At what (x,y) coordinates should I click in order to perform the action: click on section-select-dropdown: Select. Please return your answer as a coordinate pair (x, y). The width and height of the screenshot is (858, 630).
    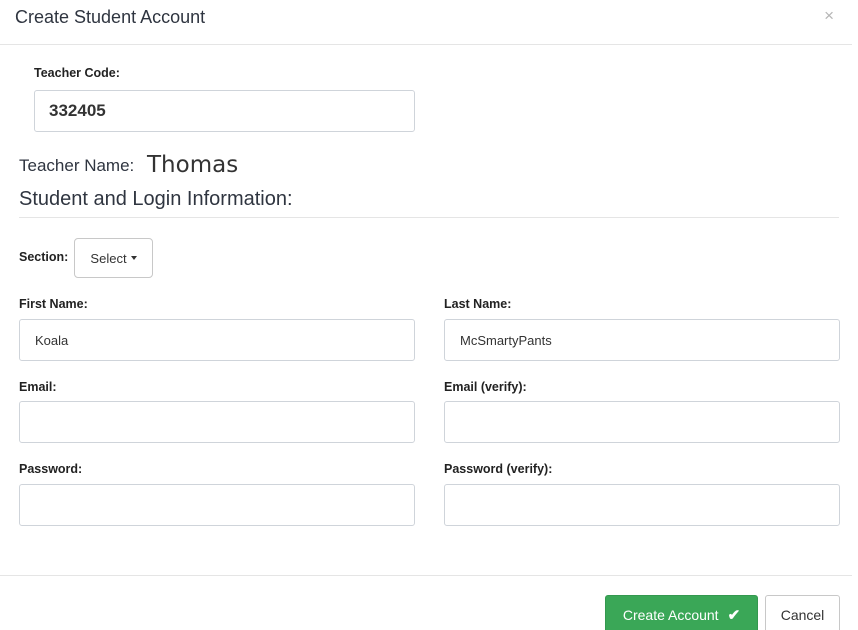
    Looking at the image, I should click on (113, 258).